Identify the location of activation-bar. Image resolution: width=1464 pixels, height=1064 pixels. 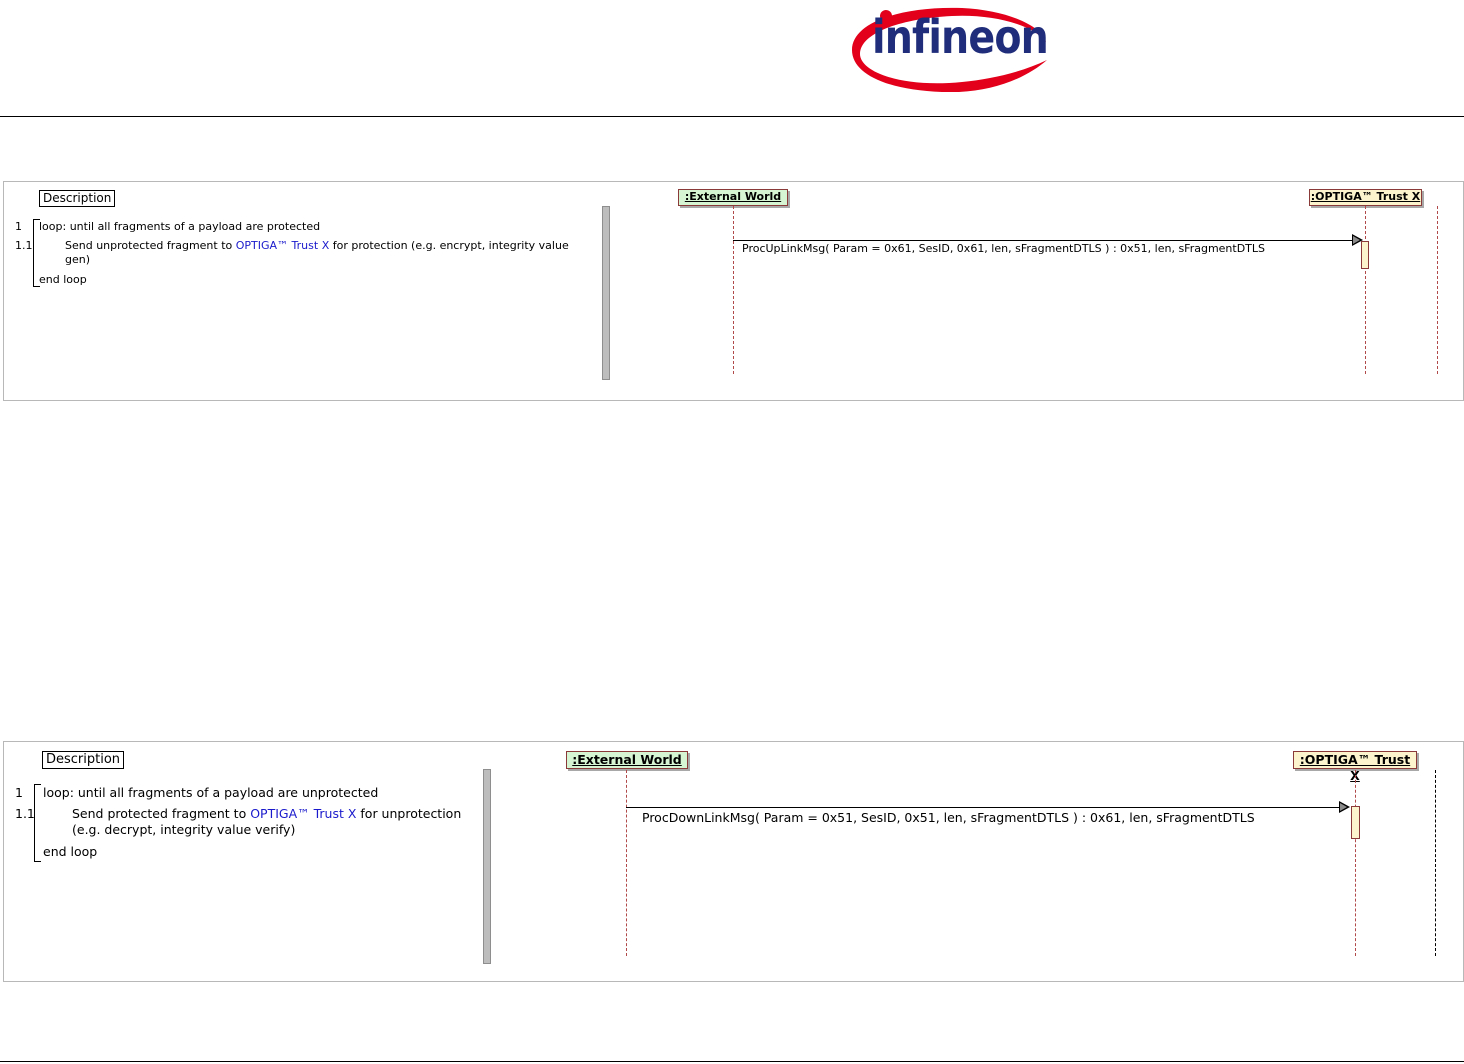
(1355, 822).